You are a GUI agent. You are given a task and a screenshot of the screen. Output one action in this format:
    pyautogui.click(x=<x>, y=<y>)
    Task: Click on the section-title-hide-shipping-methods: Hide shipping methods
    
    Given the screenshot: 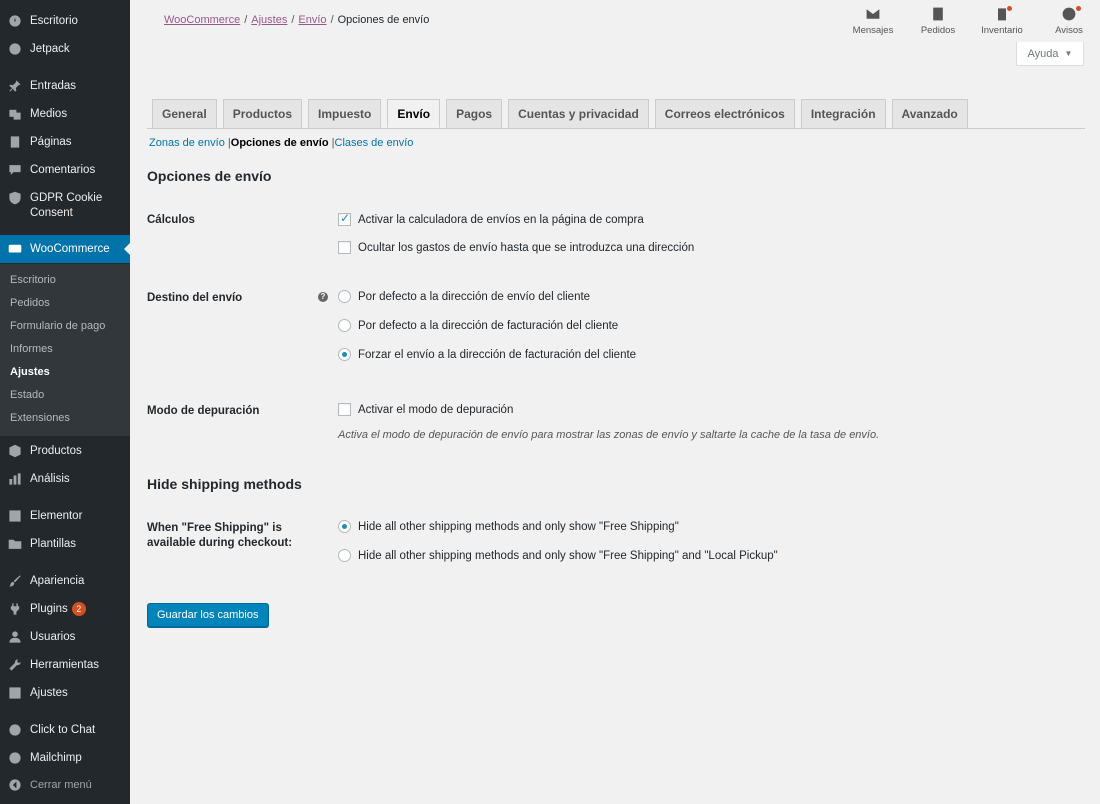 What is the action you would take?
    pyautogui.click(x=224, y=484)
    